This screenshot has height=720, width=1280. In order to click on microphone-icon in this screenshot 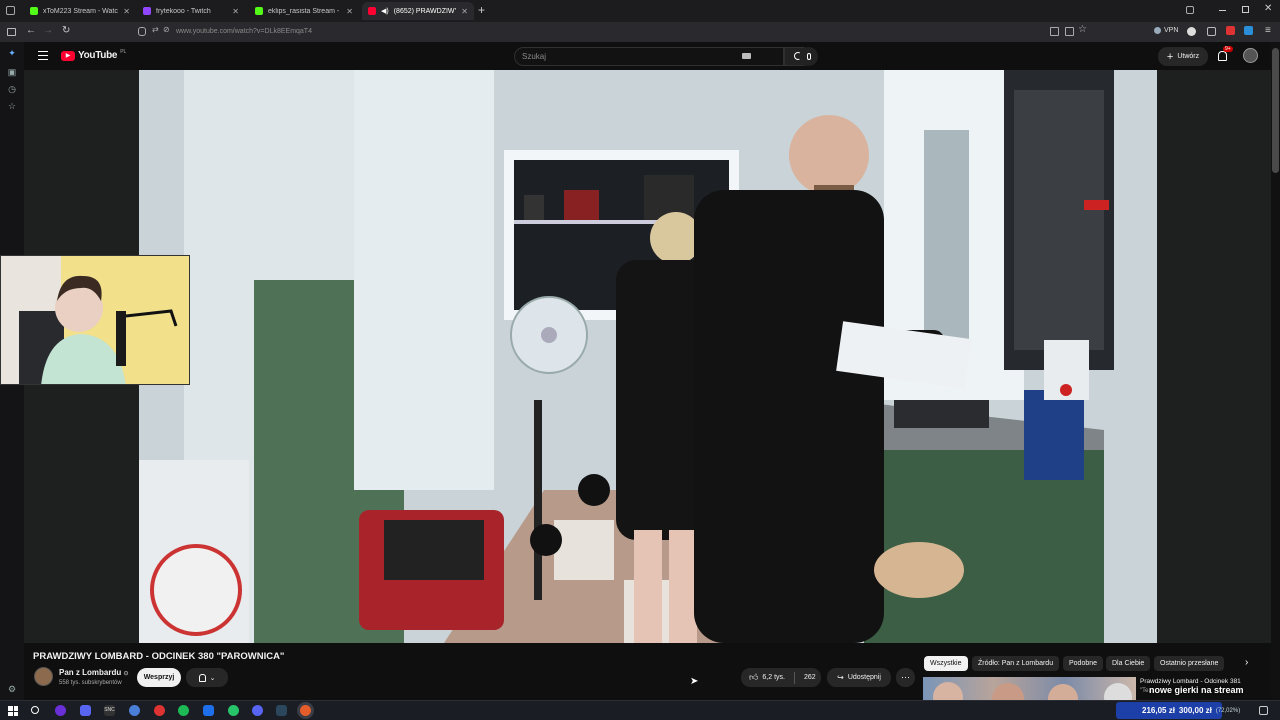, I will do `click(808, 56)`.